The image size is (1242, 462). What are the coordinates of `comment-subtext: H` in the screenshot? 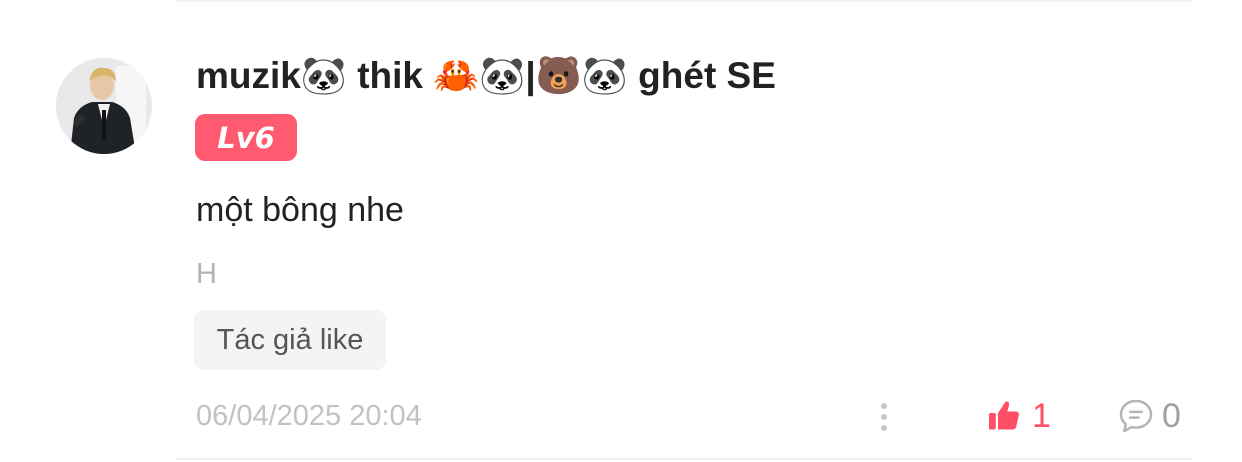 It's located at (206, 274).